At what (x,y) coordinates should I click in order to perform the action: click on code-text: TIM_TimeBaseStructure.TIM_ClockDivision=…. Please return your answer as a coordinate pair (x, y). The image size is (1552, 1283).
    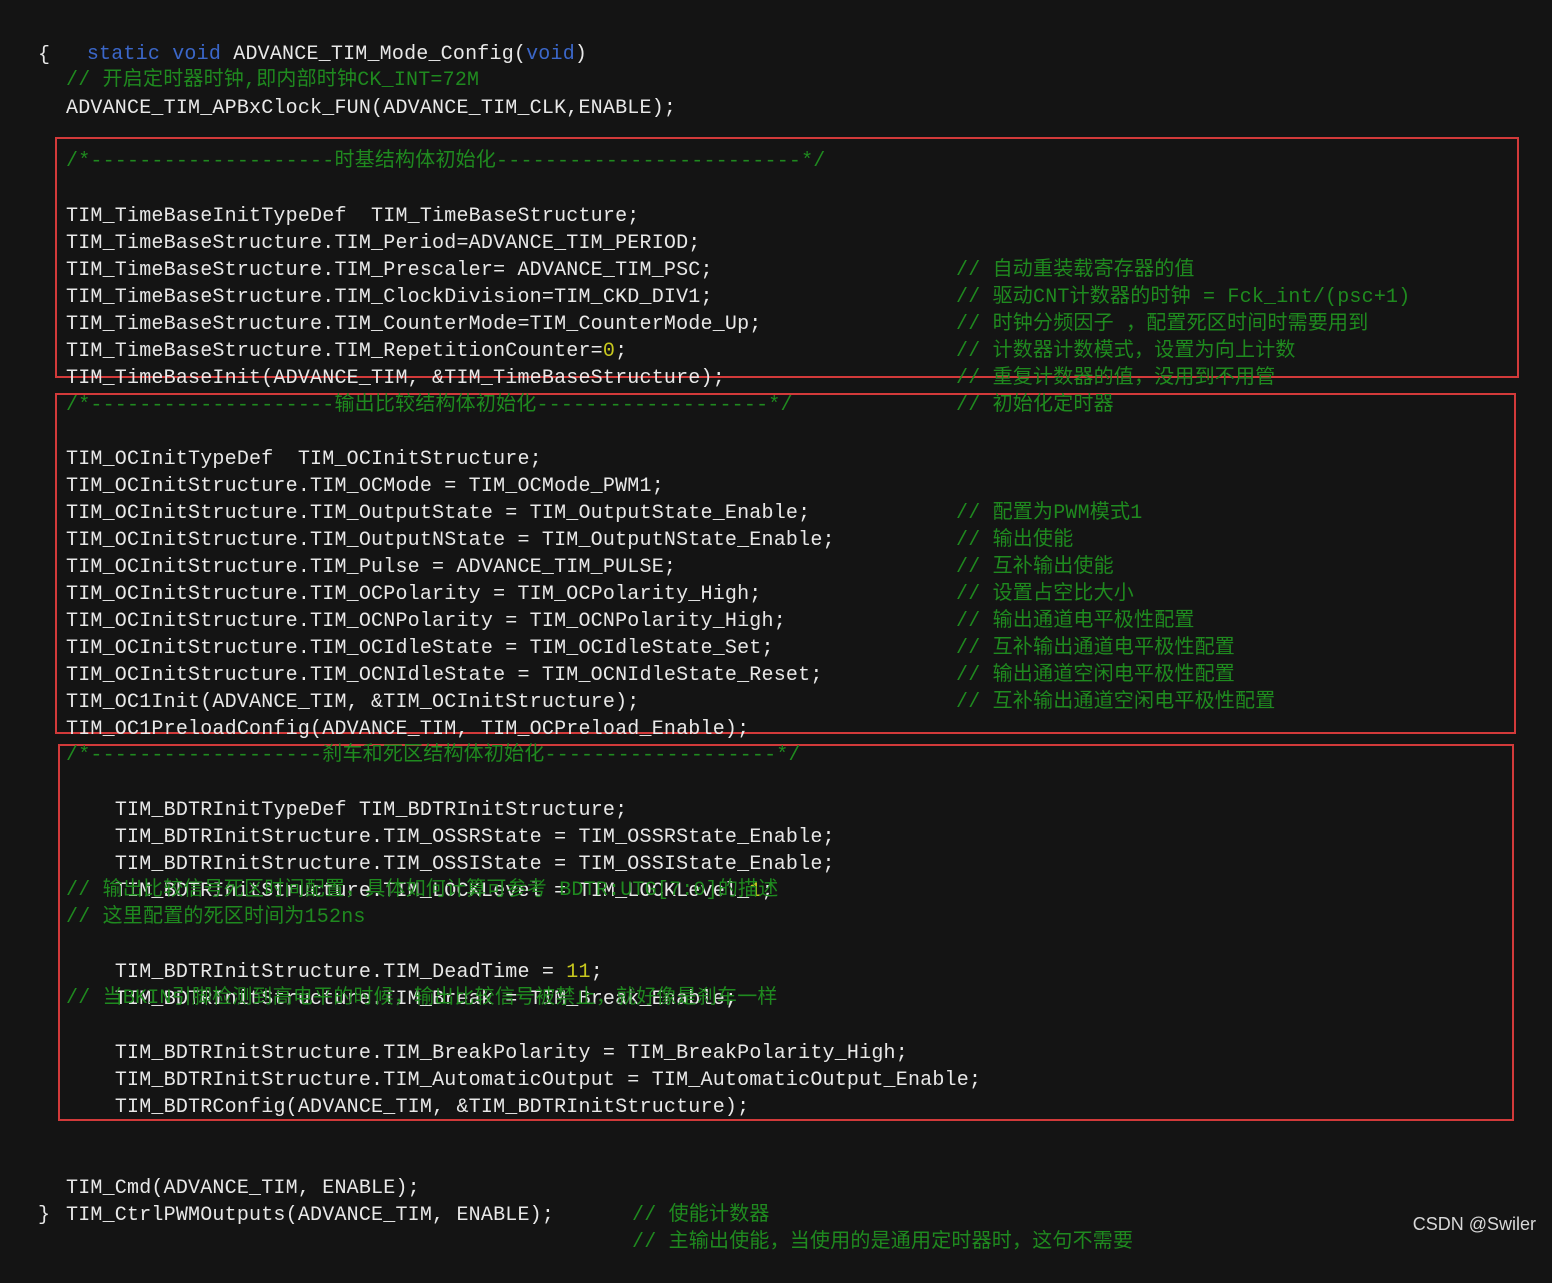
    Looking at the image, I should click on (389, 297).